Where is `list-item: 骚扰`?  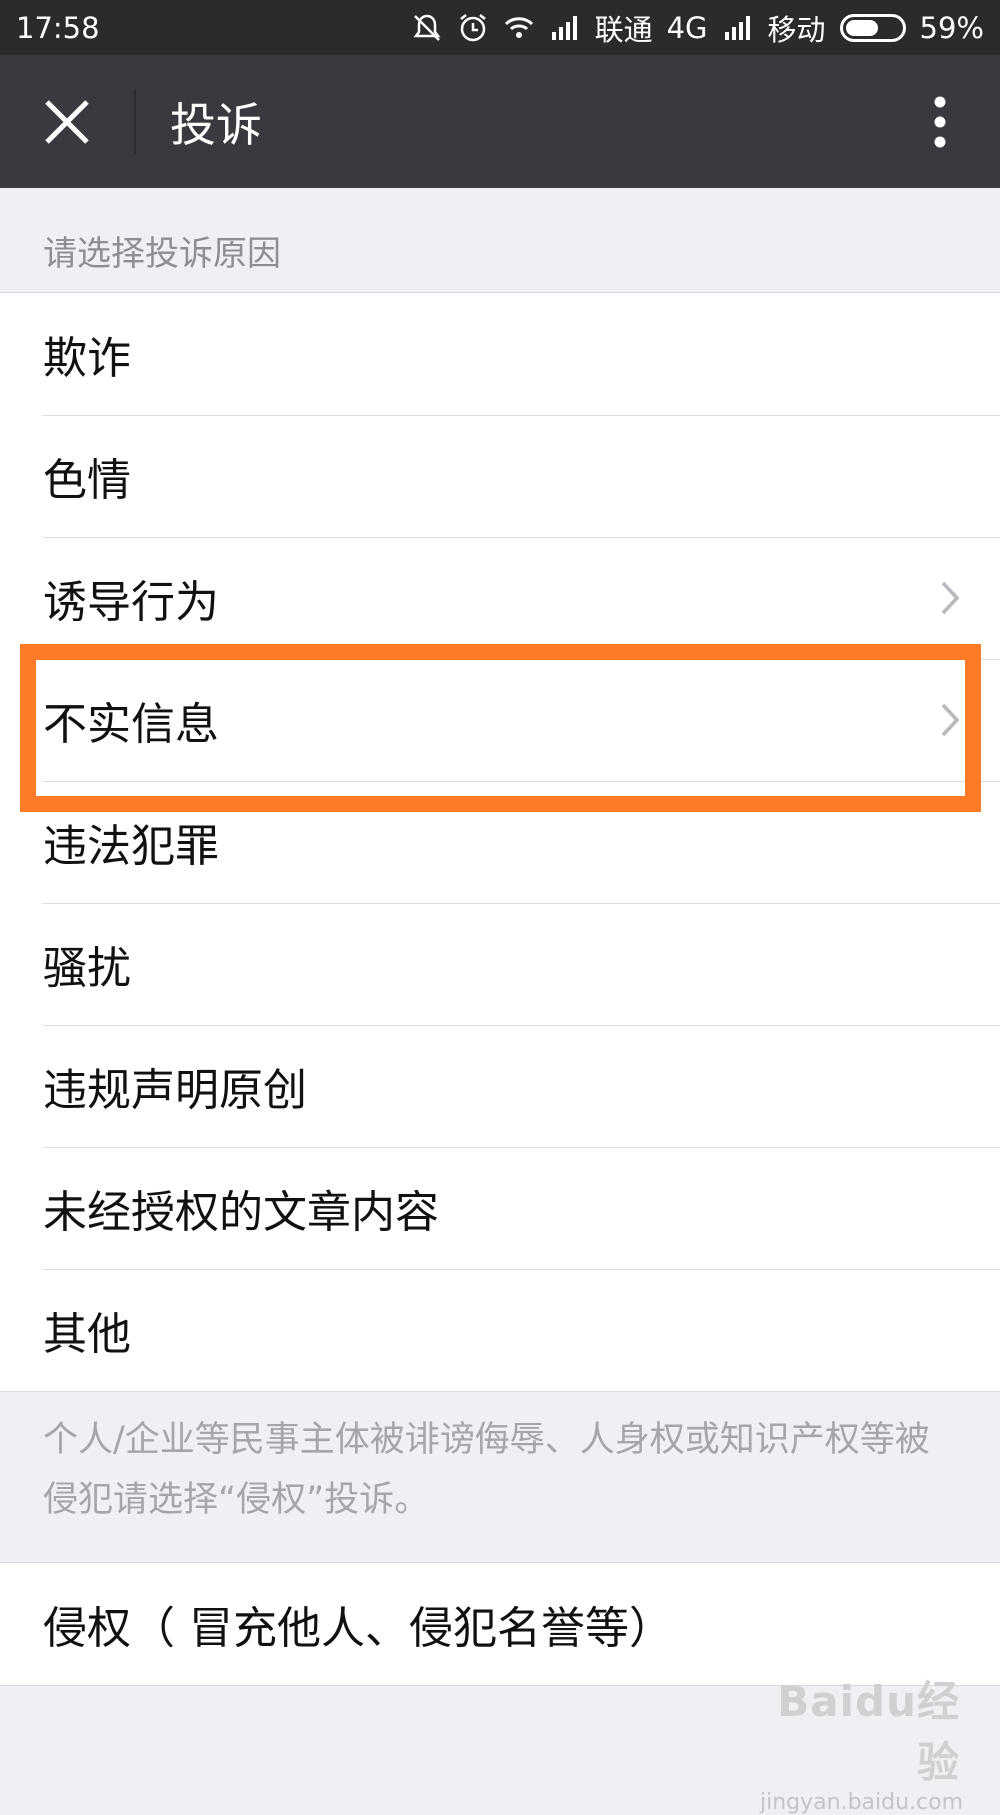 list-item: 骚扰 is located at coordinates (500, 964).